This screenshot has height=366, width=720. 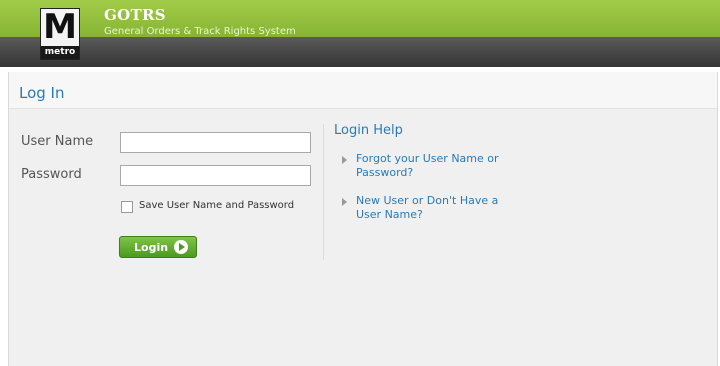 I want to click on login-button-label: Login, so click(x=151, y=247).